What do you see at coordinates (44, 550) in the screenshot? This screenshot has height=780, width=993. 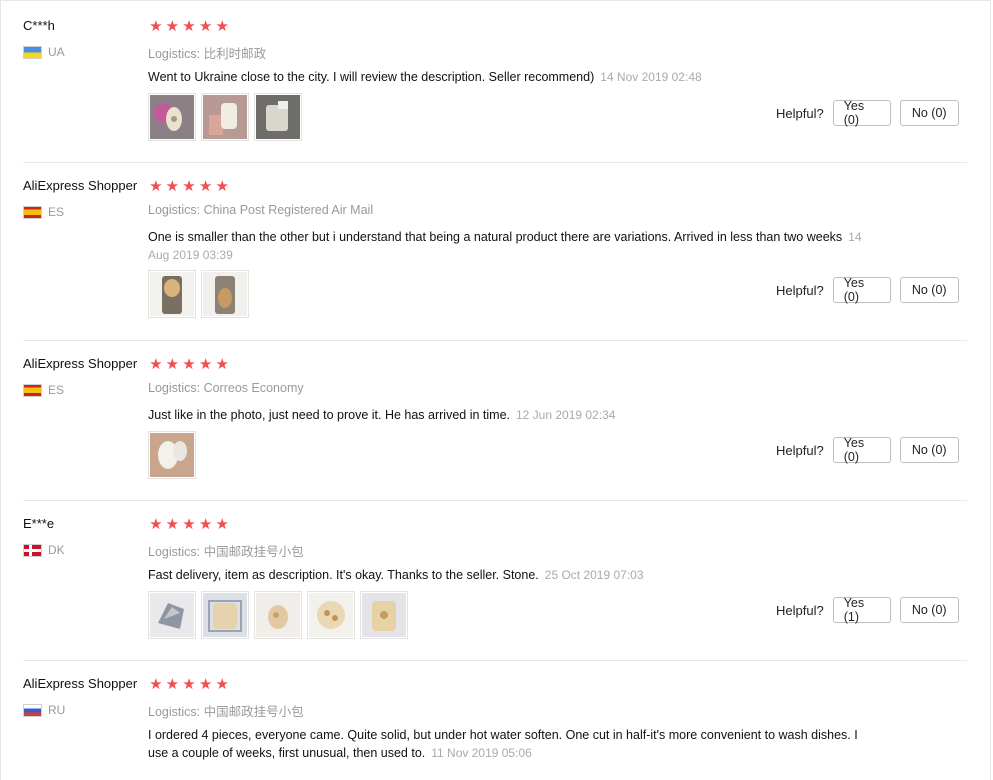 I see `reviewer-country: DK` at bounding box center [44, 550].